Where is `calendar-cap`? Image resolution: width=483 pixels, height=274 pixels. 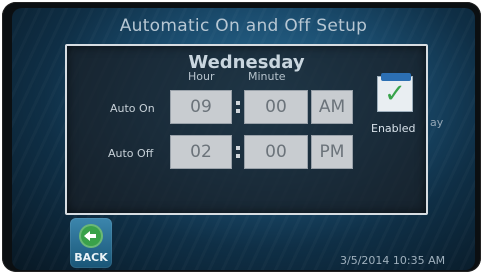
calendar-cap is located at coordinates (396, 77).